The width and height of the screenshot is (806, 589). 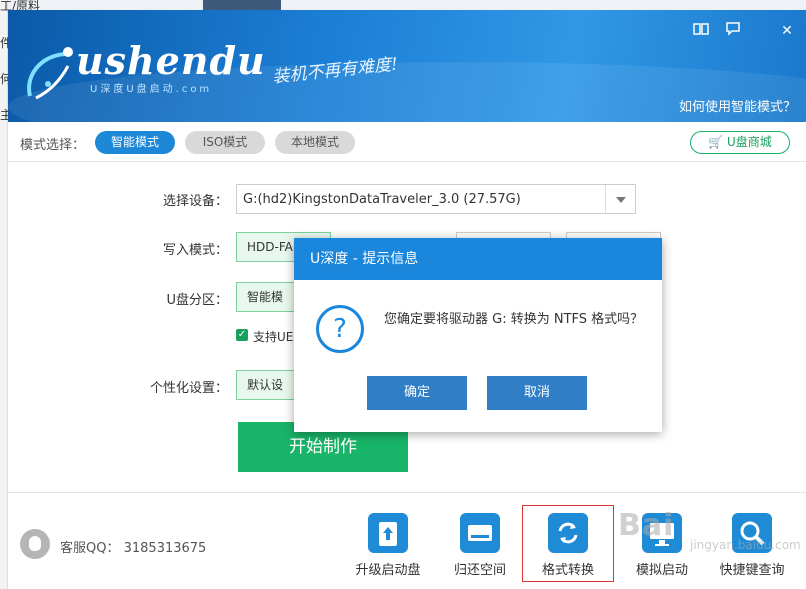 What do you see at coordinates (35, 544) in the screenshot?
I see `qq-icon` at bounding box center [35, 544].